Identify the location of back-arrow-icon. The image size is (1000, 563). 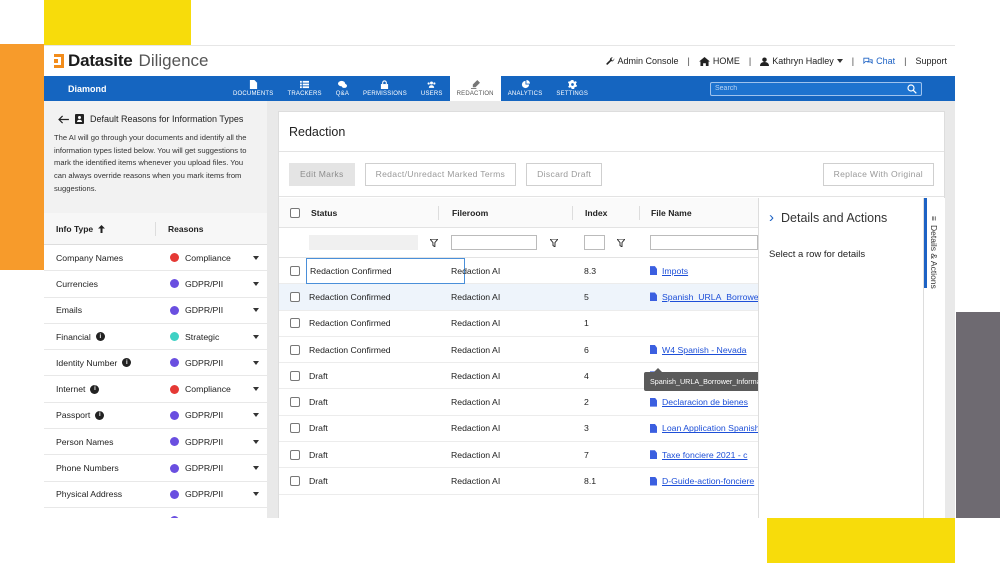
(63, 119).